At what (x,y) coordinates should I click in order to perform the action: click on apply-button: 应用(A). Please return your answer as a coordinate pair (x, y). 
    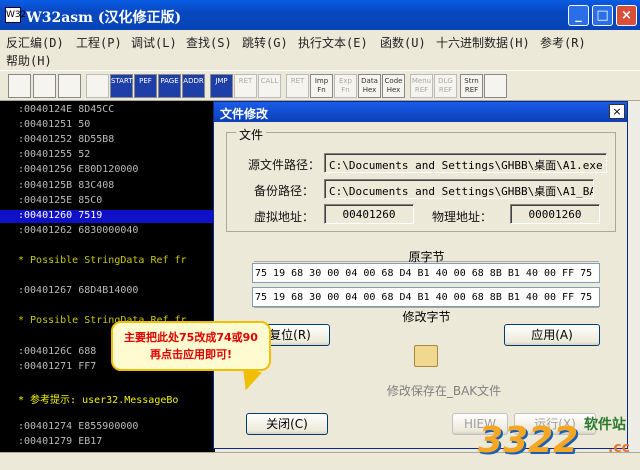
    Looking at the image, I should click on (552, 335).